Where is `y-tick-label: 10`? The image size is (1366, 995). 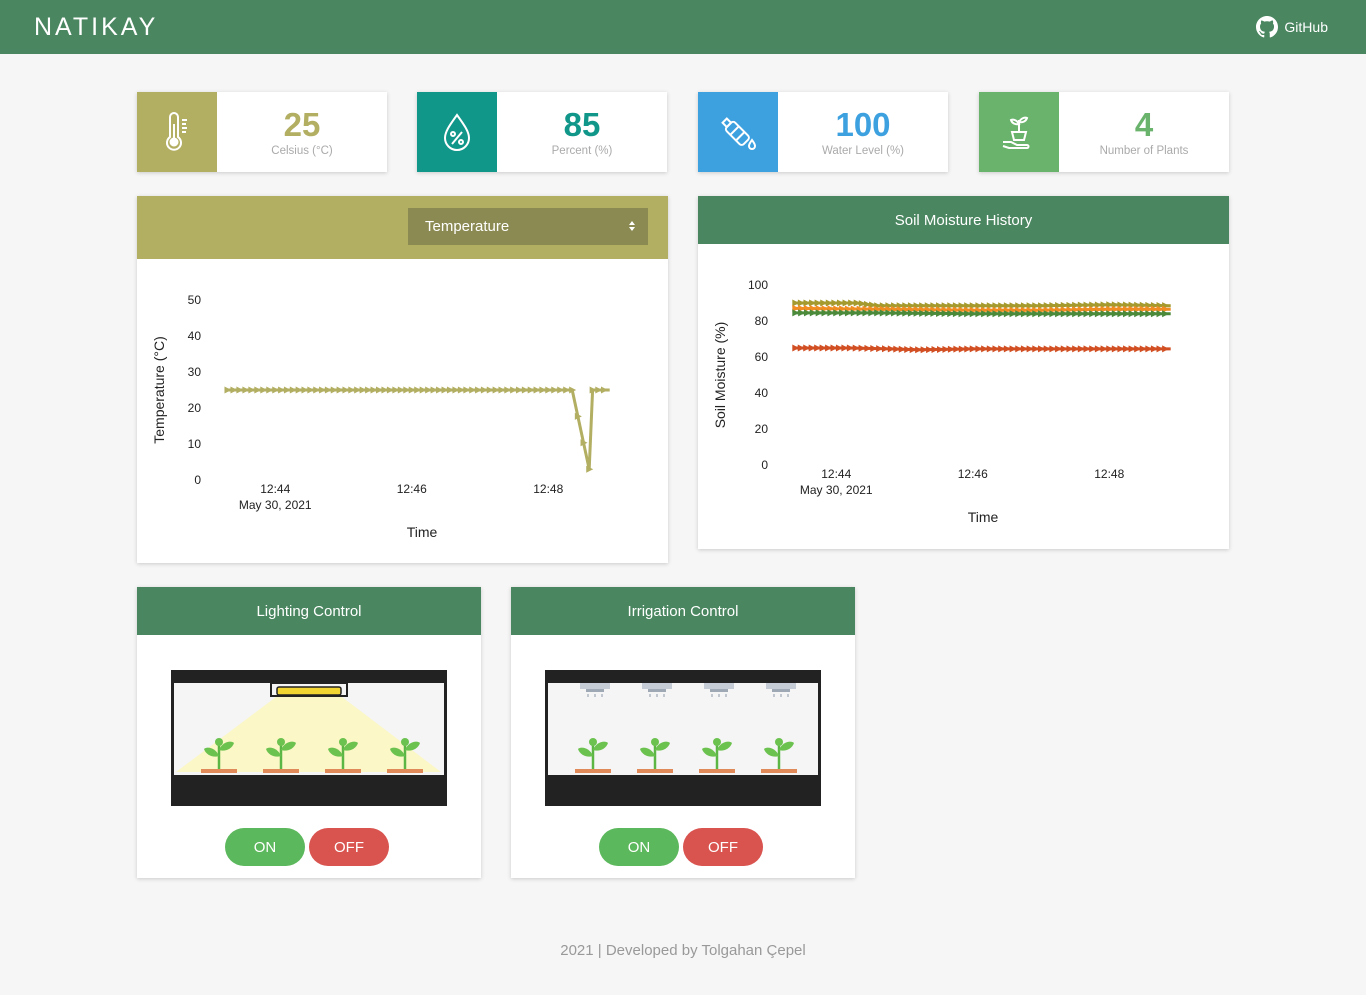 y-tick-label: 10 is located at coordinates (195, 444).